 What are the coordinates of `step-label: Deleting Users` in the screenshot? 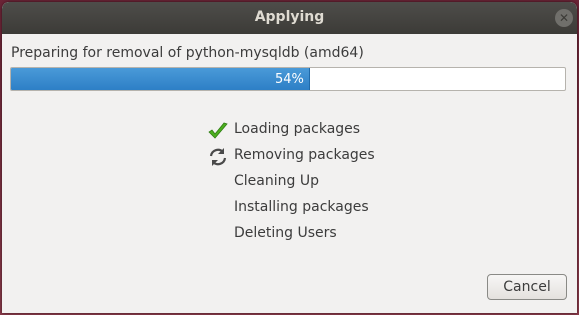 It's located at (285, 233).